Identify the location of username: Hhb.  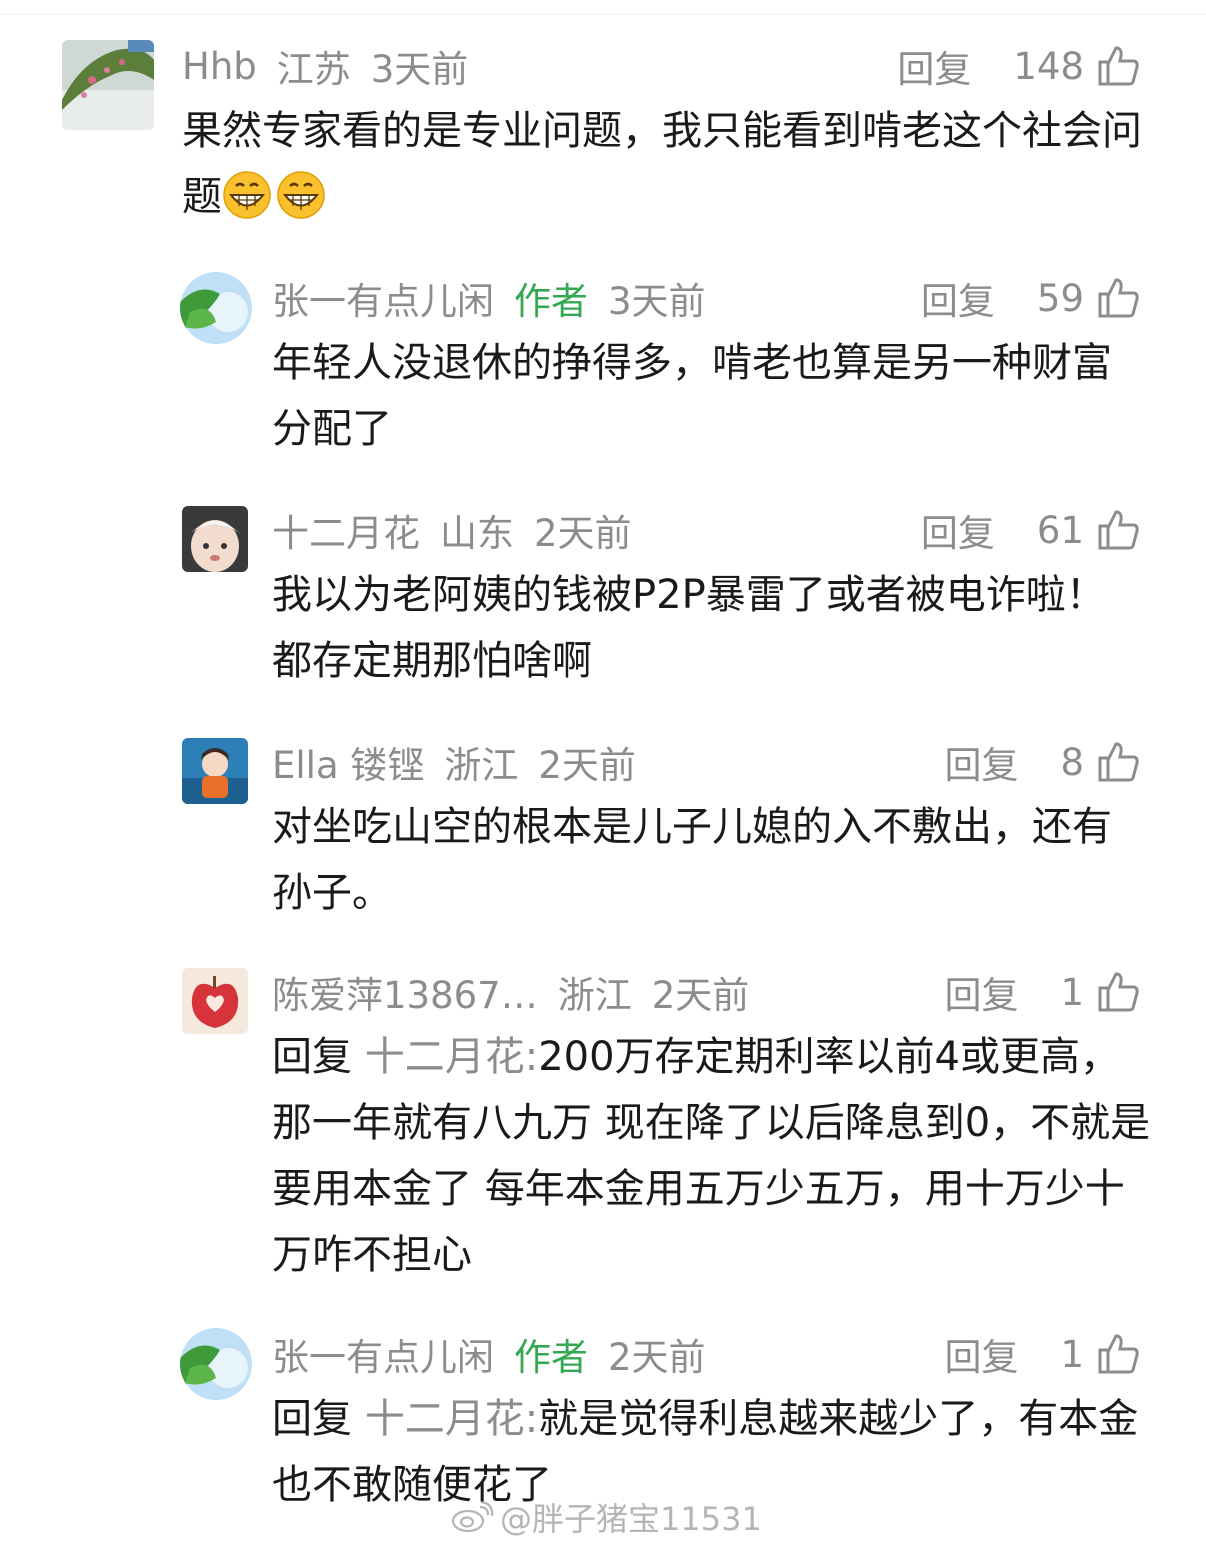
(219, 66).